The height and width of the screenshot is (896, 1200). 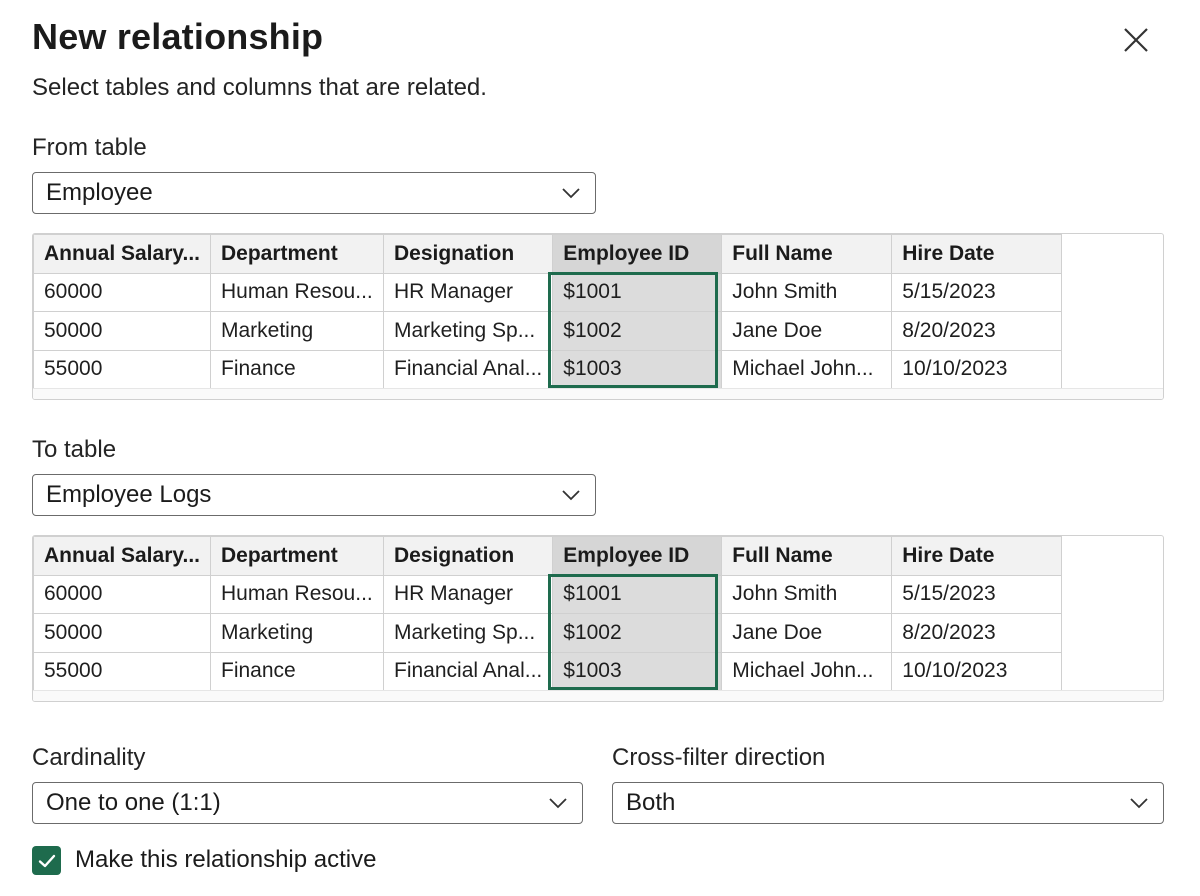 I want to click on from-table-select-value: Employee, so click(x=99, y=192).